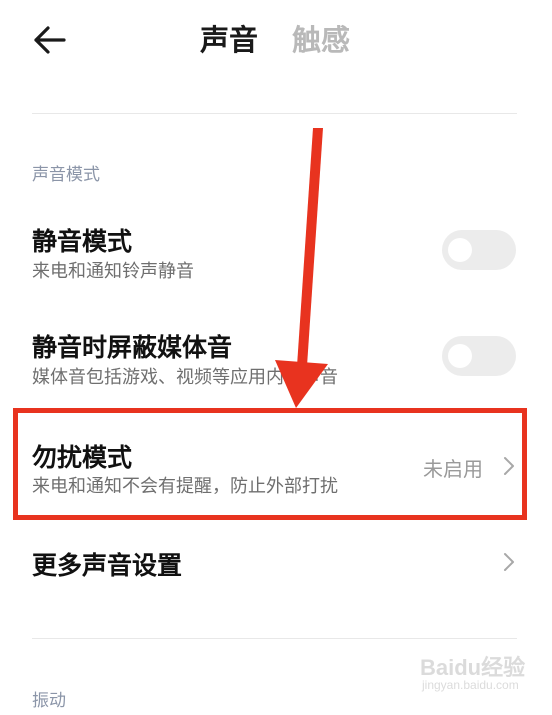 Image resolution: width=552 pixels, height=715 pixels. I want to click on setting-row-more-sound: 更多声音设置, so click(276, 564).